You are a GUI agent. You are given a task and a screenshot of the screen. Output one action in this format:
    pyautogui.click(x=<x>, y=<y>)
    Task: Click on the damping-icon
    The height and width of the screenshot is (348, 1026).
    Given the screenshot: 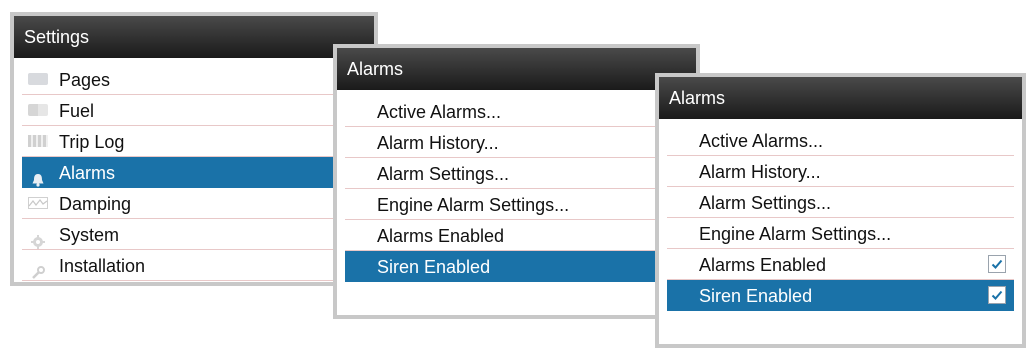 What is the action you would take?
    pyautogui.click(x=38, y=203)
    